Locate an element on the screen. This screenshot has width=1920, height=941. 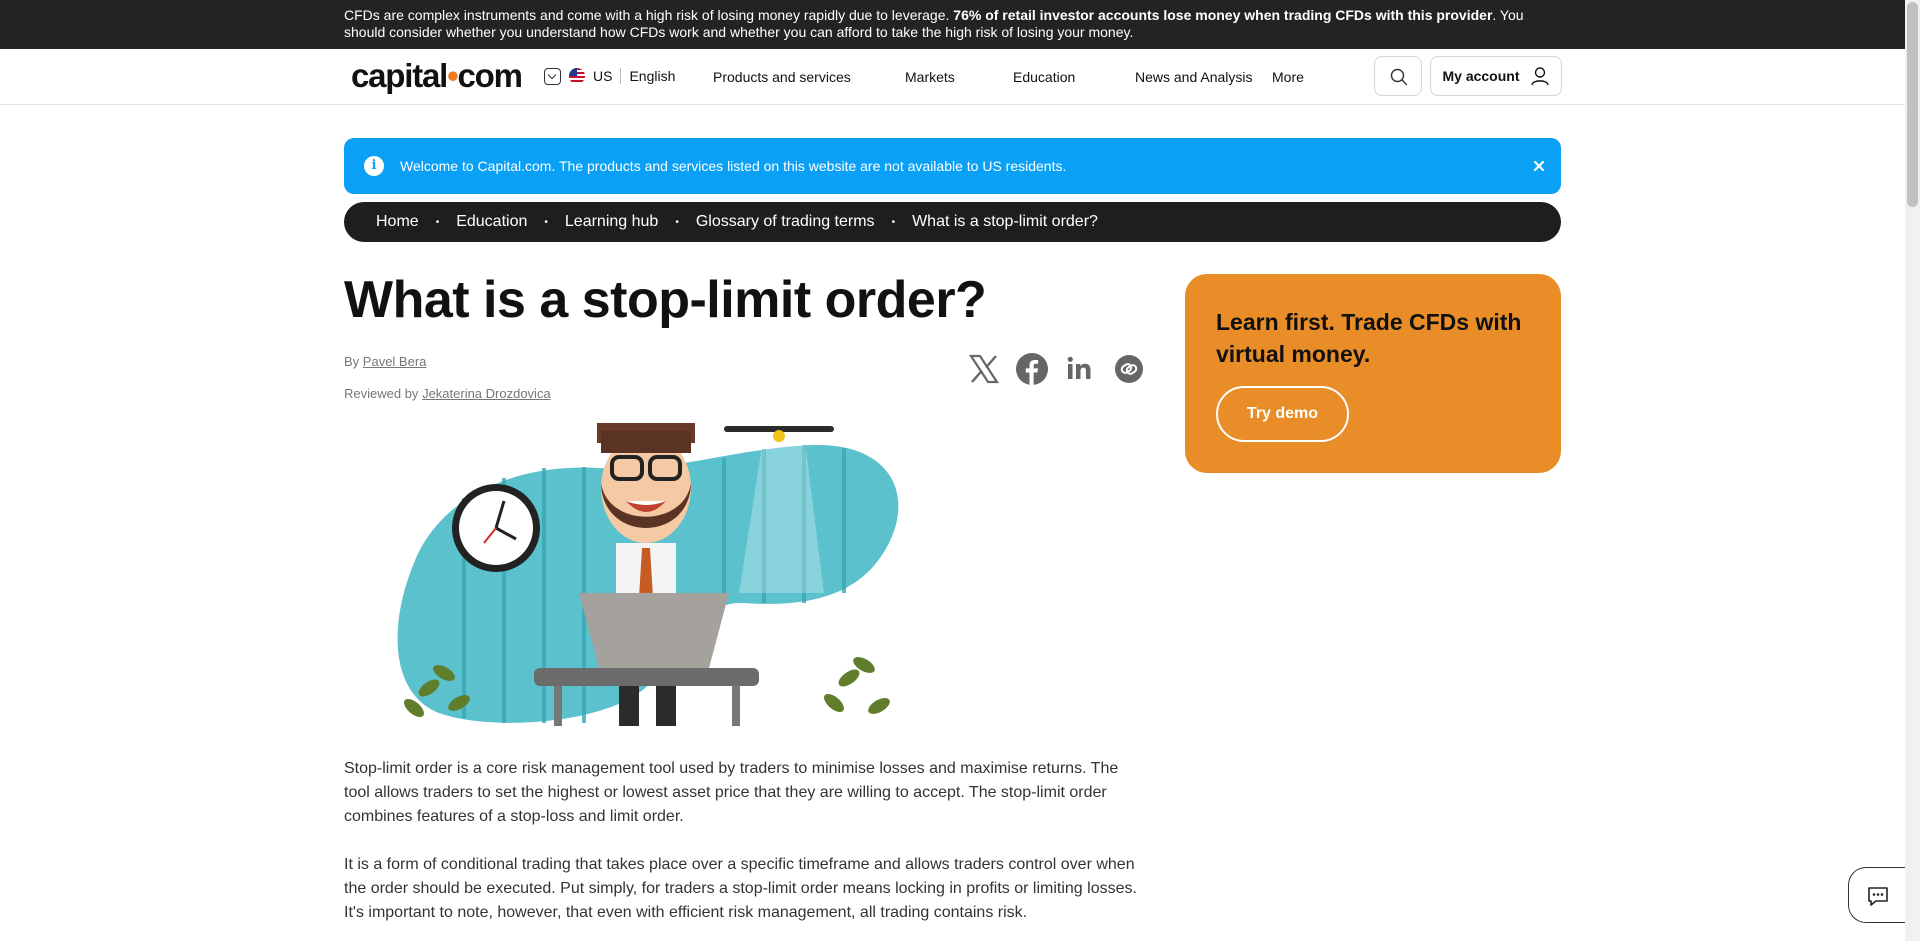
nav-education: Education is located at coordinates (1044, 77).